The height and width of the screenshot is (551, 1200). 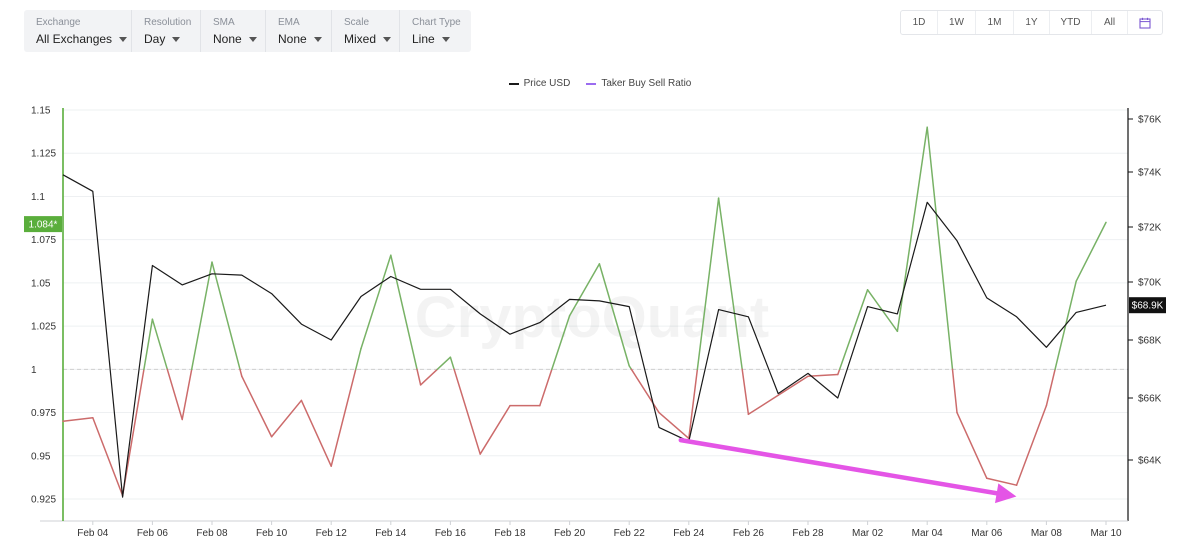 What do you see at coordinates (43, 225) in the screenshot?
I see `ratio-value-badge-text: 1.084*` at bounding box center [43, 225].